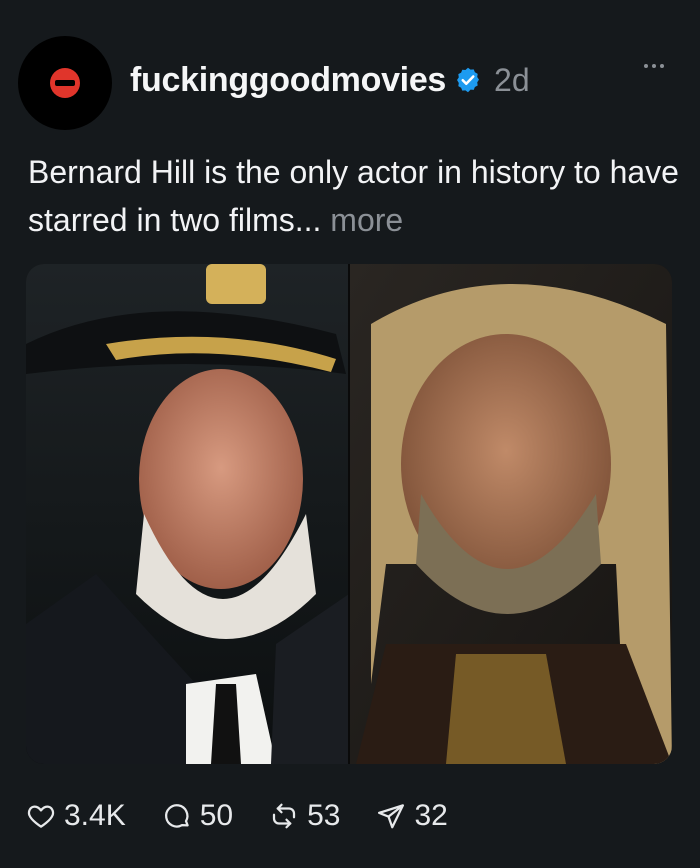  Describe the element at coordinates (95, 815) in the screenshot. I see `like-count: 3.4K` at that location.